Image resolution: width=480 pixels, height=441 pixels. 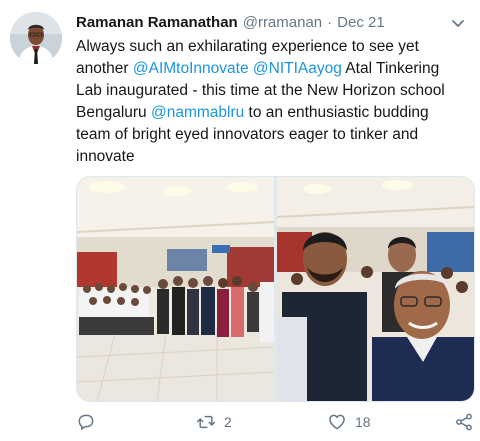 What do you see at coordinates (276, 422) in the screenshot?
I see `tweet-actions: 2 18` at bounding box center [276, 422].